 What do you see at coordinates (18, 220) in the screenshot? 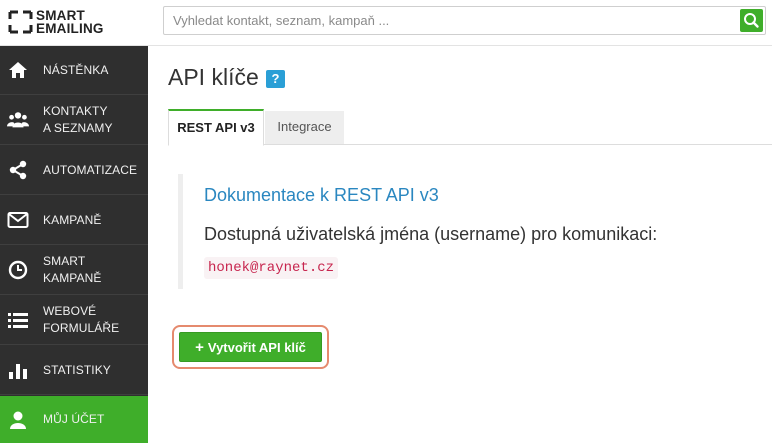
I see `envelope-icon` at bounding box center [18, 220].